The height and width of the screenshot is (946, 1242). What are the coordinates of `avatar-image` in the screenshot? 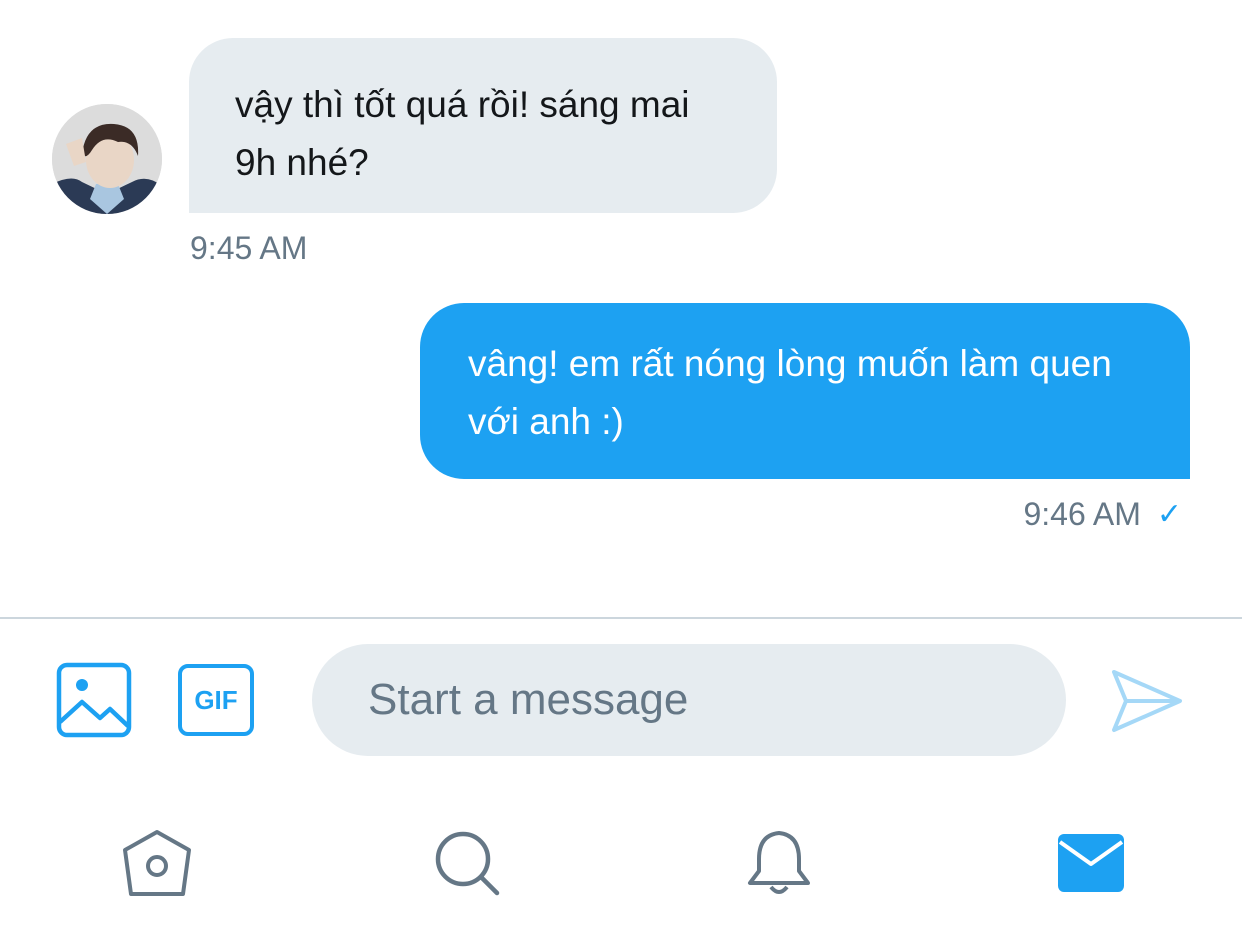 It's located at (107, 159).